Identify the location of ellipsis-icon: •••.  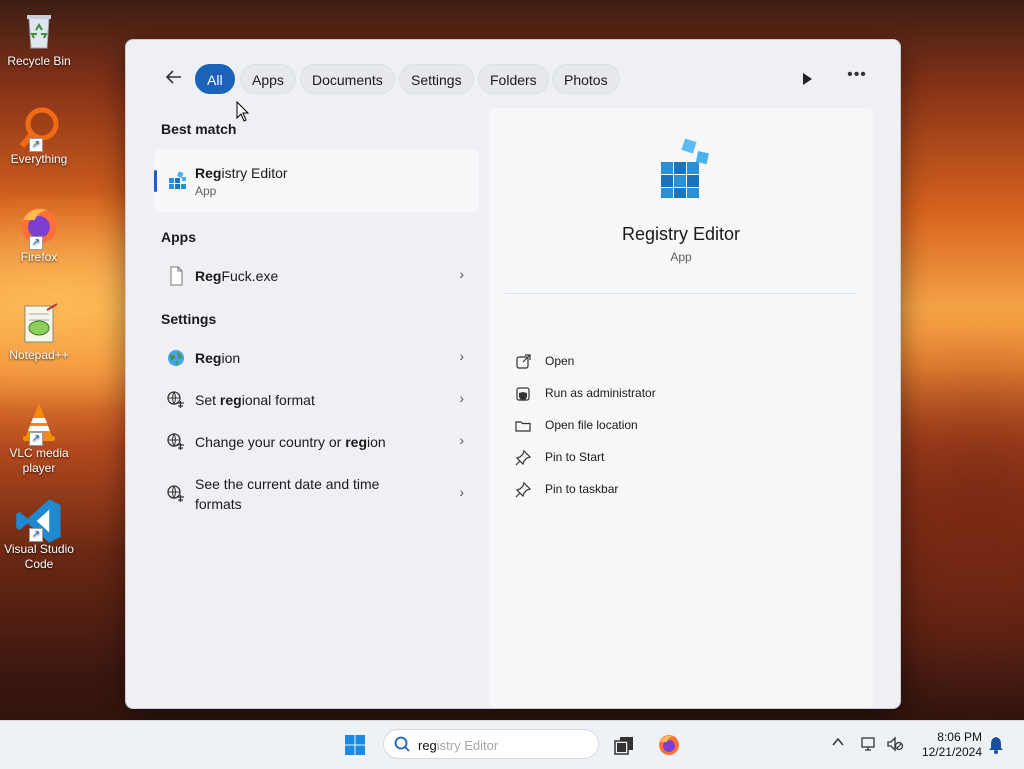
(857, 74).